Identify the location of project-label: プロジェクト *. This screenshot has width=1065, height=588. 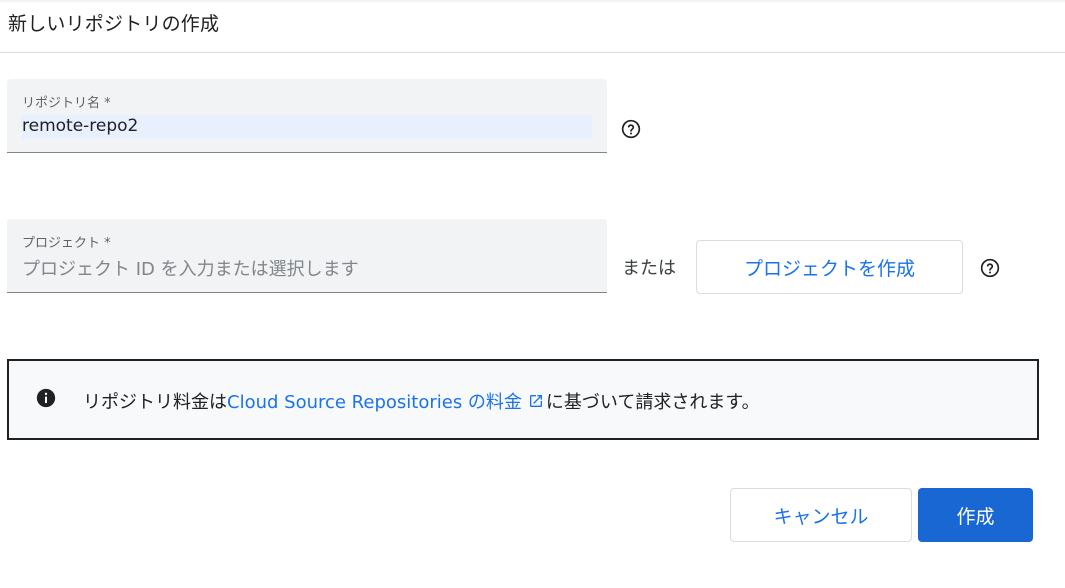
(66, 243).